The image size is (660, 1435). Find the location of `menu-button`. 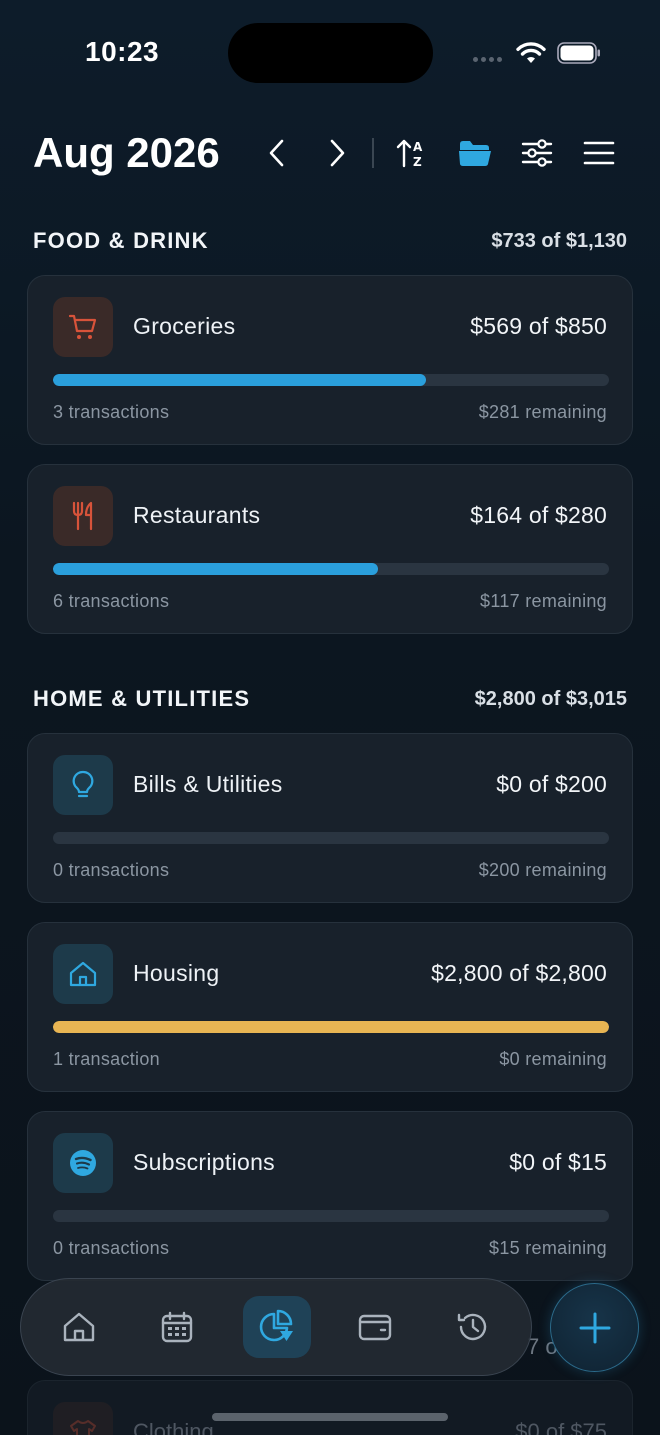

menu-button is located at coordinates (599, 153).